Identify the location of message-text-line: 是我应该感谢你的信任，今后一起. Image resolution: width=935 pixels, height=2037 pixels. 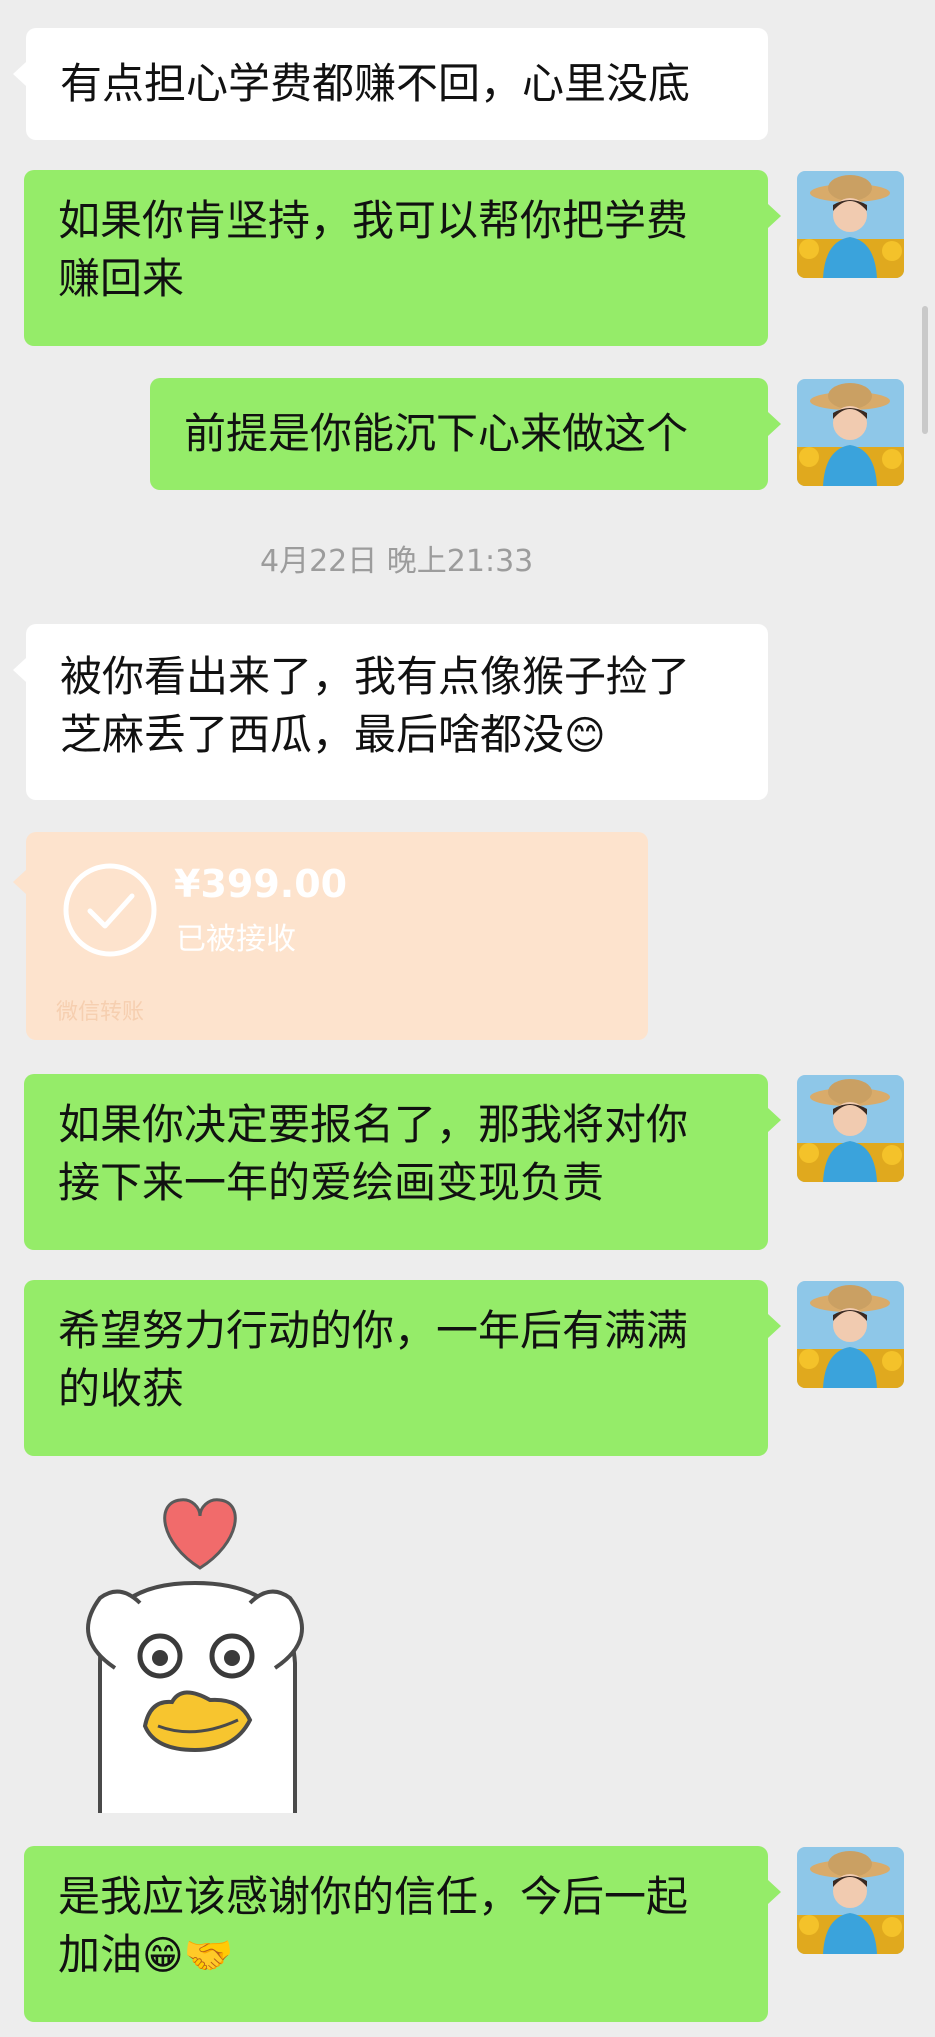
(373, 1896).